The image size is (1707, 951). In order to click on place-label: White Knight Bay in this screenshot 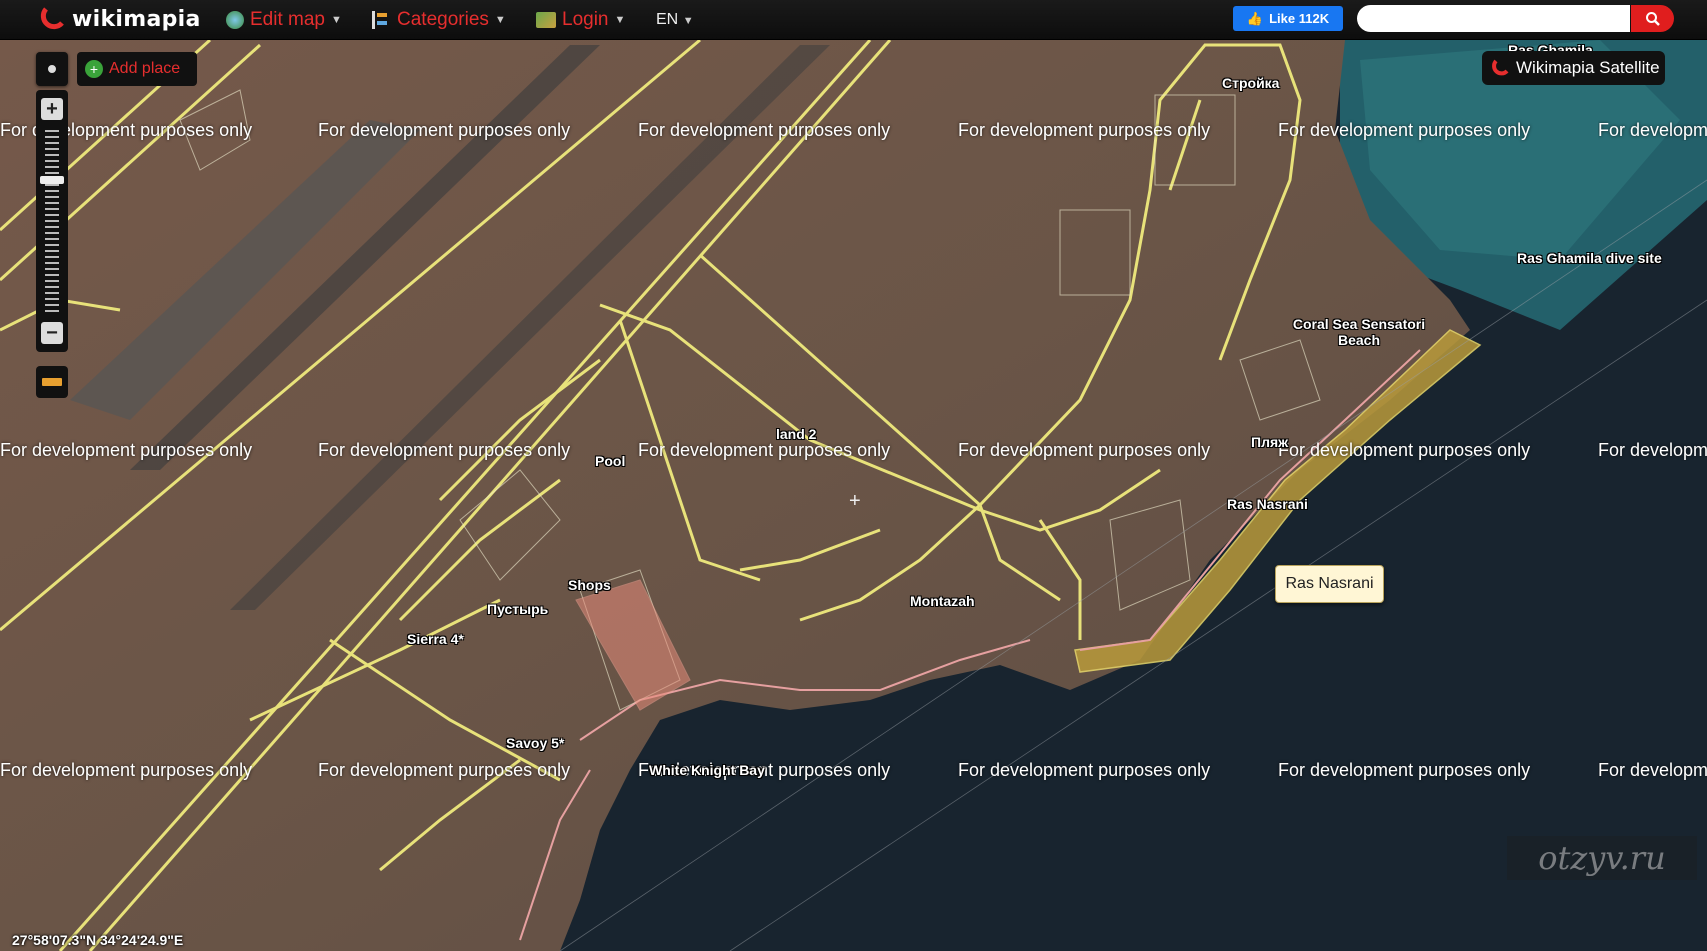, I will do `click(707, 770)`.